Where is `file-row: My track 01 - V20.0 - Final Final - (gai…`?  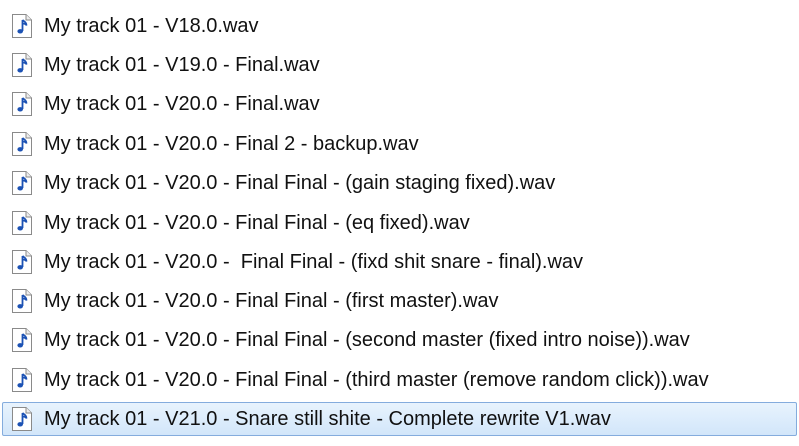
file-row: My track 01 - V20.0 - Final Final - (gai… is located at coordinates (399, 183).